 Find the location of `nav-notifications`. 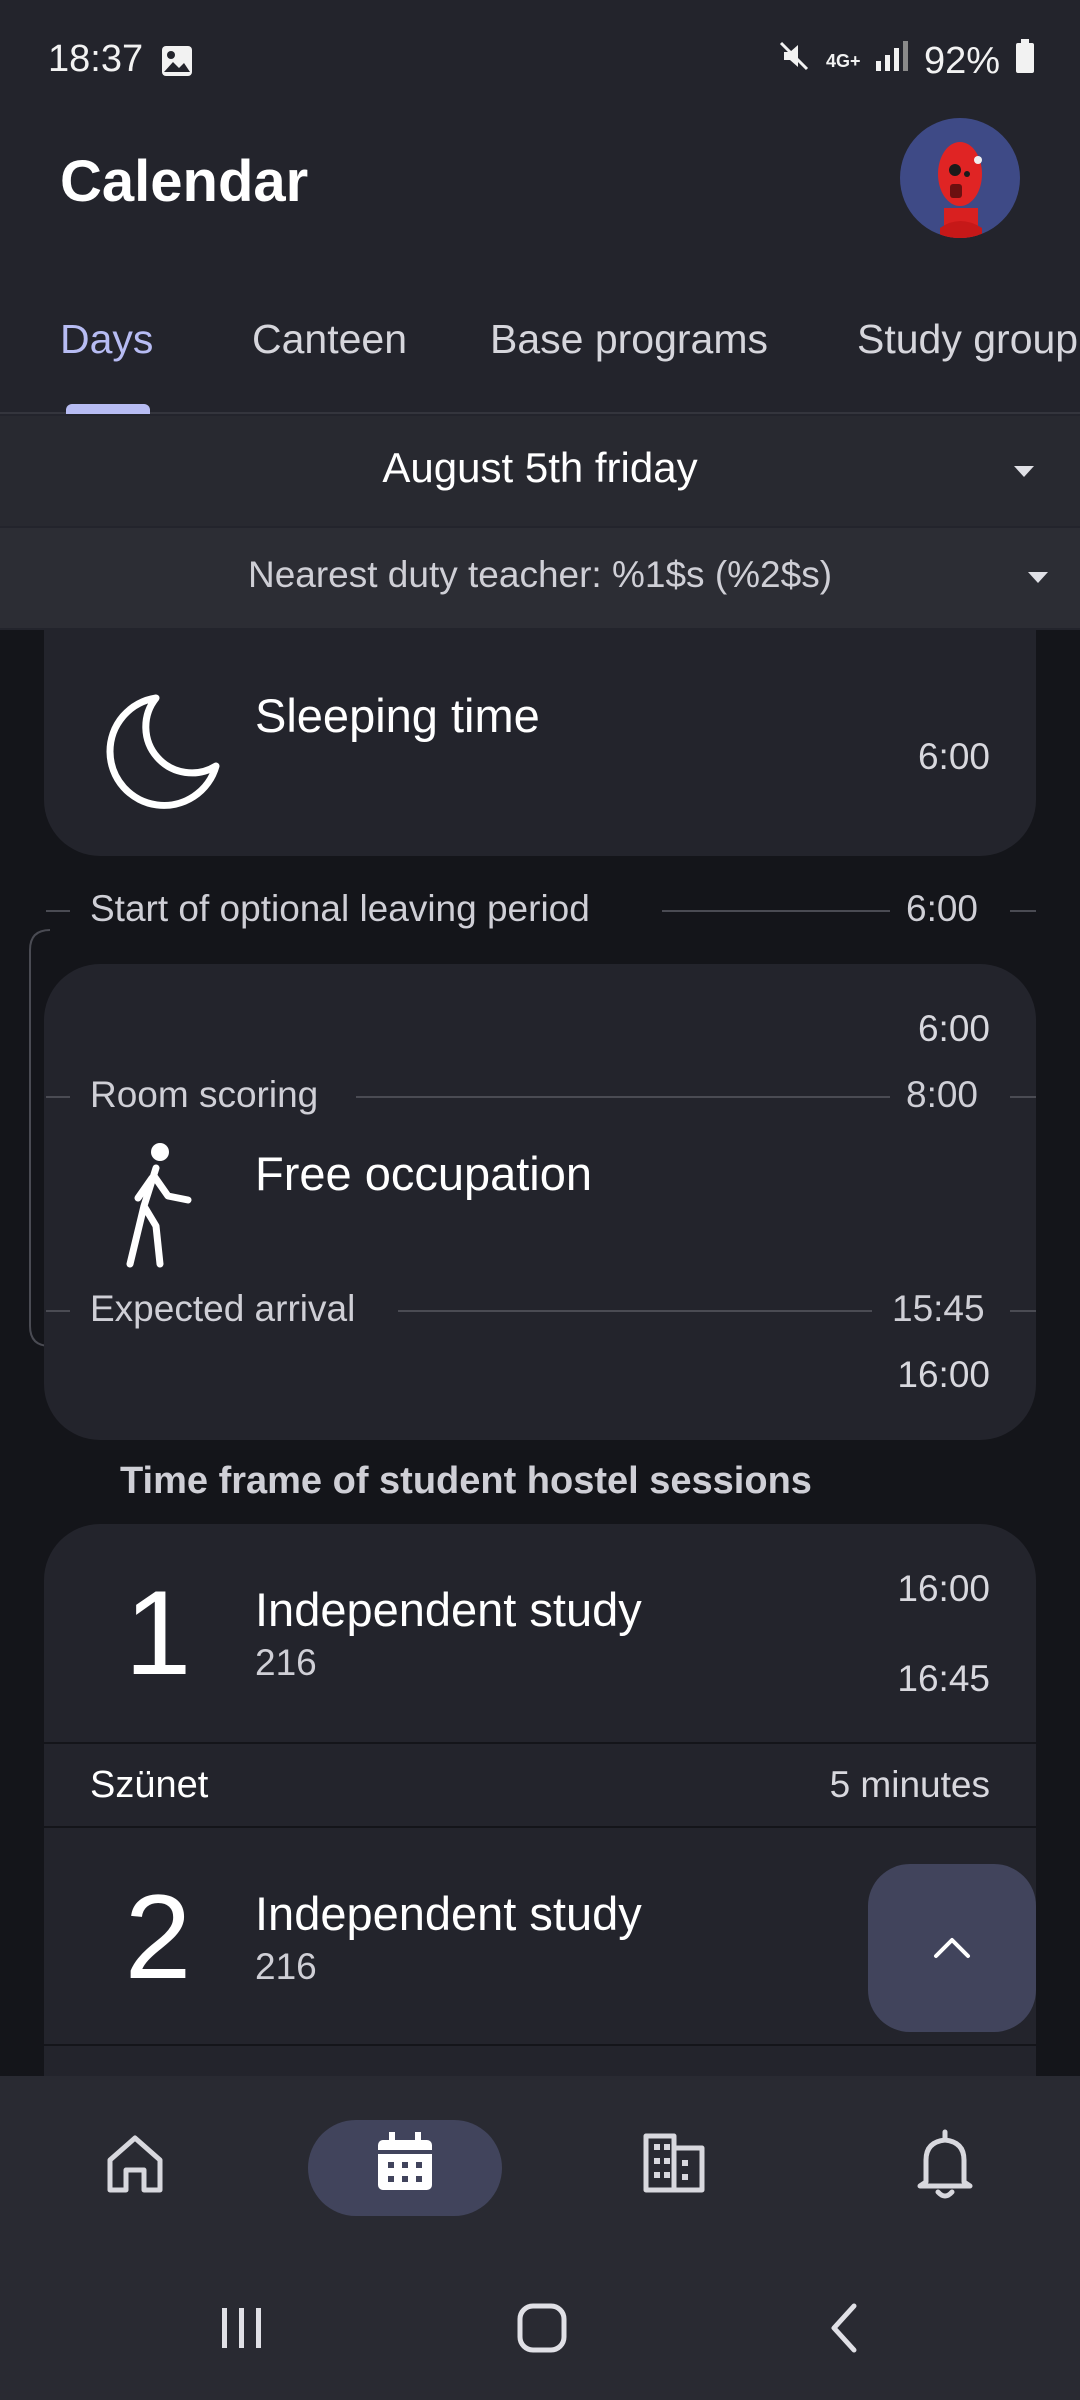

nav-notifications is located at coordinates (945, 2163).